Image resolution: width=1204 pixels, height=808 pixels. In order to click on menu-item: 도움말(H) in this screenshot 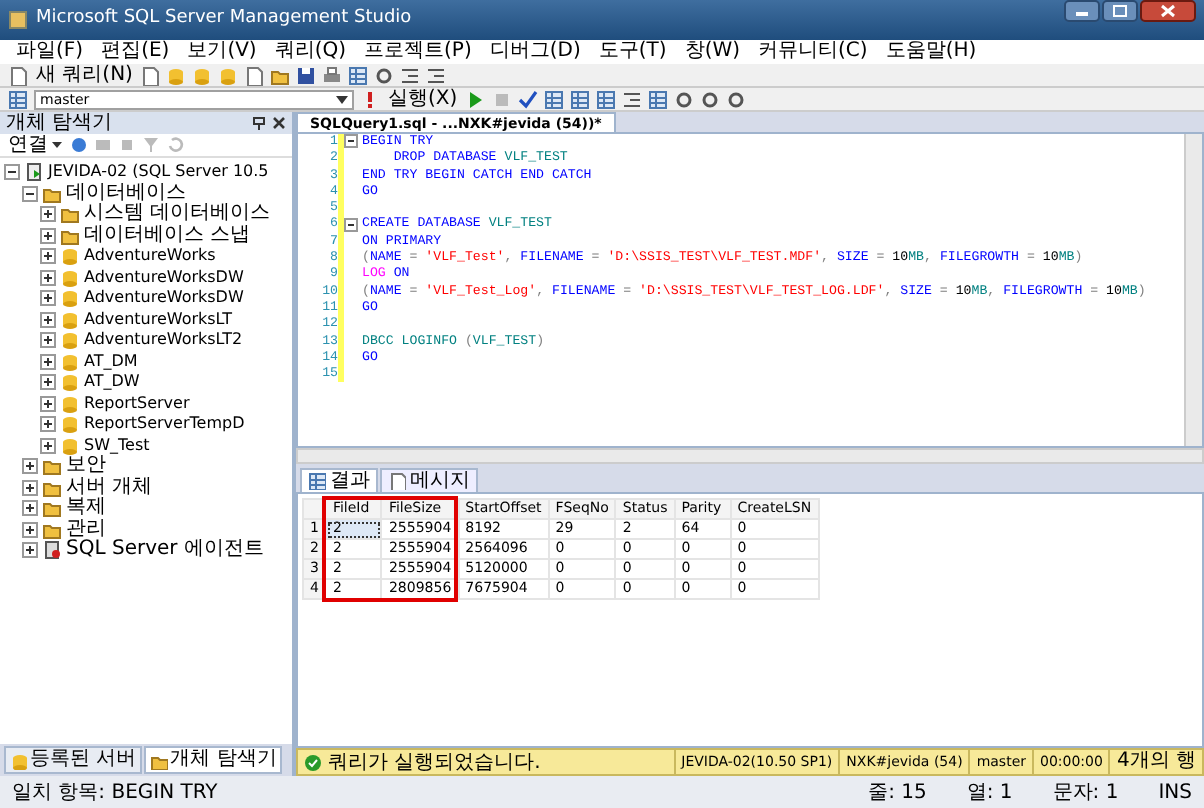, I will do `click(931, 52)`.